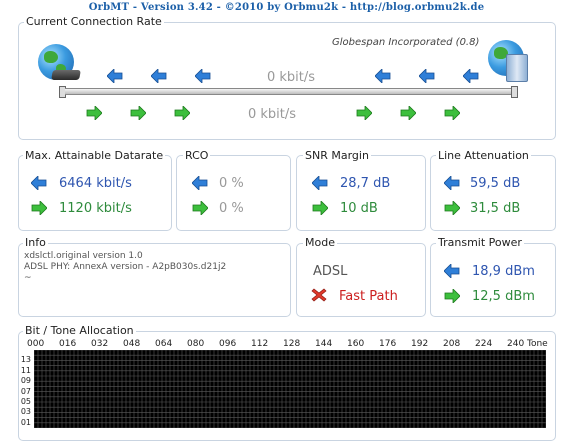 This screenshot has height=446, width=573. I want to click on snr-up-value: 10 dB, so click(359, 208).